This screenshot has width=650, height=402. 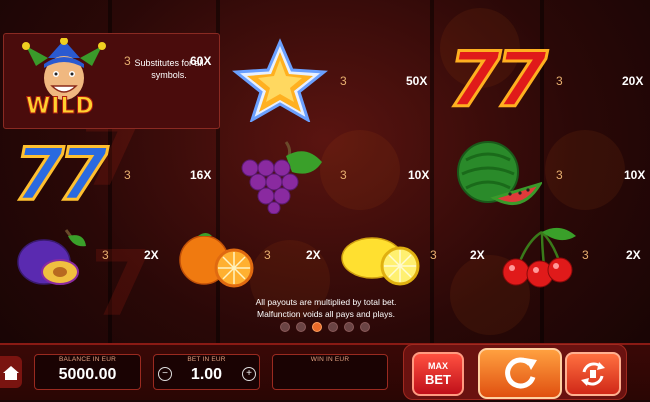 What do you see at coordinates (332, 176) in the screenshot?
I see `paytable-entry-grapes: 3 10X` at bounding box center [332, 176].